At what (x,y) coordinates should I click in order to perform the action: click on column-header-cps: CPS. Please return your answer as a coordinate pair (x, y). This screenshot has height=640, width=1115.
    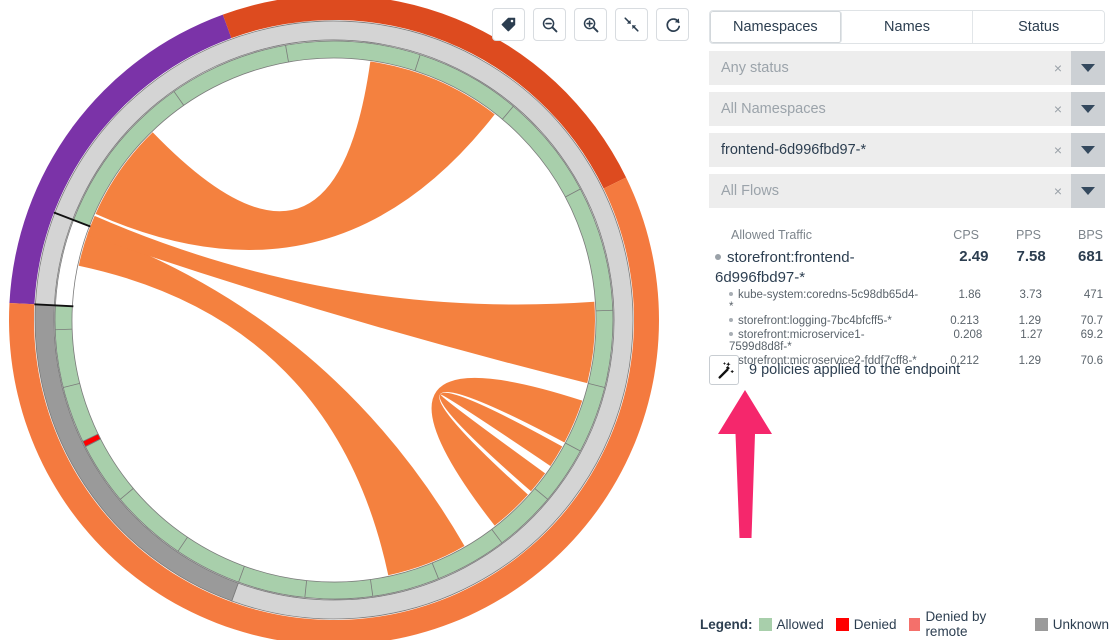
    Looking at the image, I should click on (966, 235).